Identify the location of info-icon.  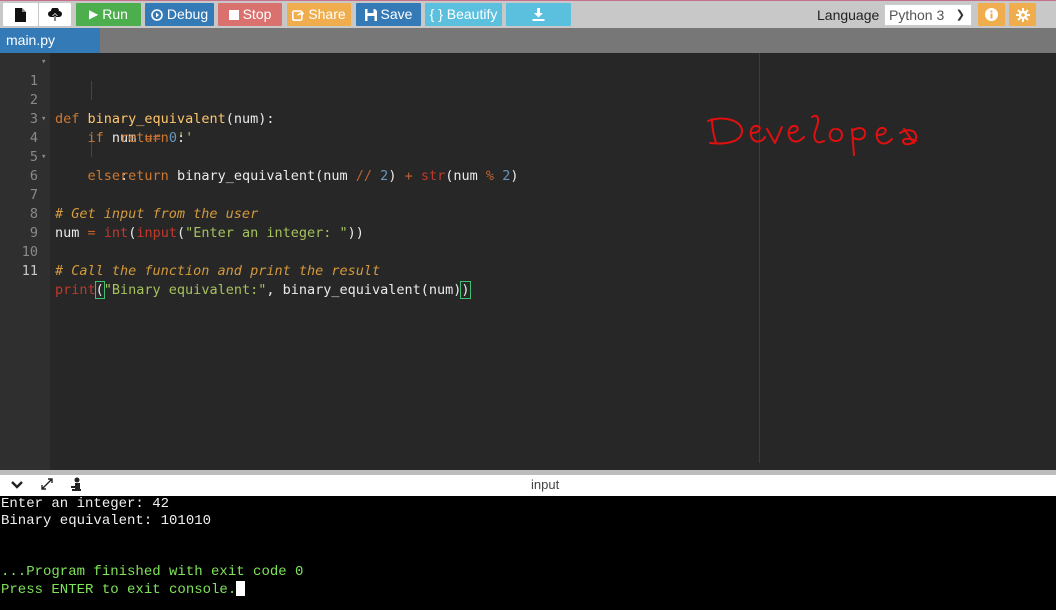
(991, 14).